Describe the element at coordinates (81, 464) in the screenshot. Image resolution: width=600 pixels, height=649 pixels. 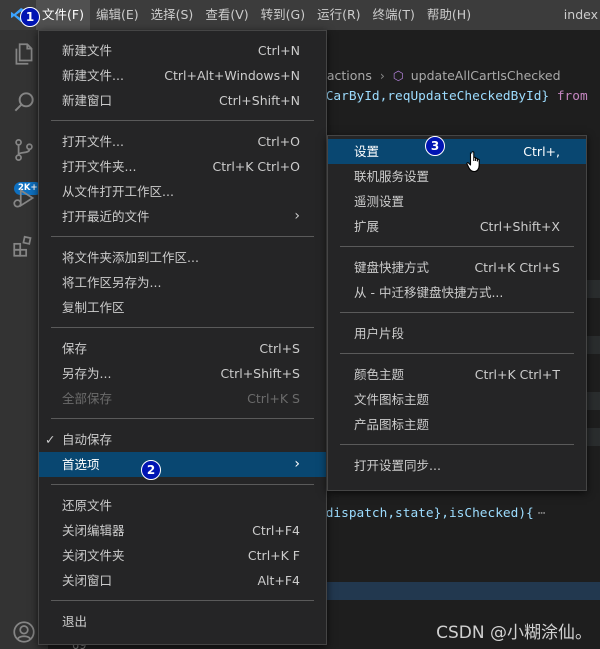
I see `menu-item-label: 首选项` at that location.